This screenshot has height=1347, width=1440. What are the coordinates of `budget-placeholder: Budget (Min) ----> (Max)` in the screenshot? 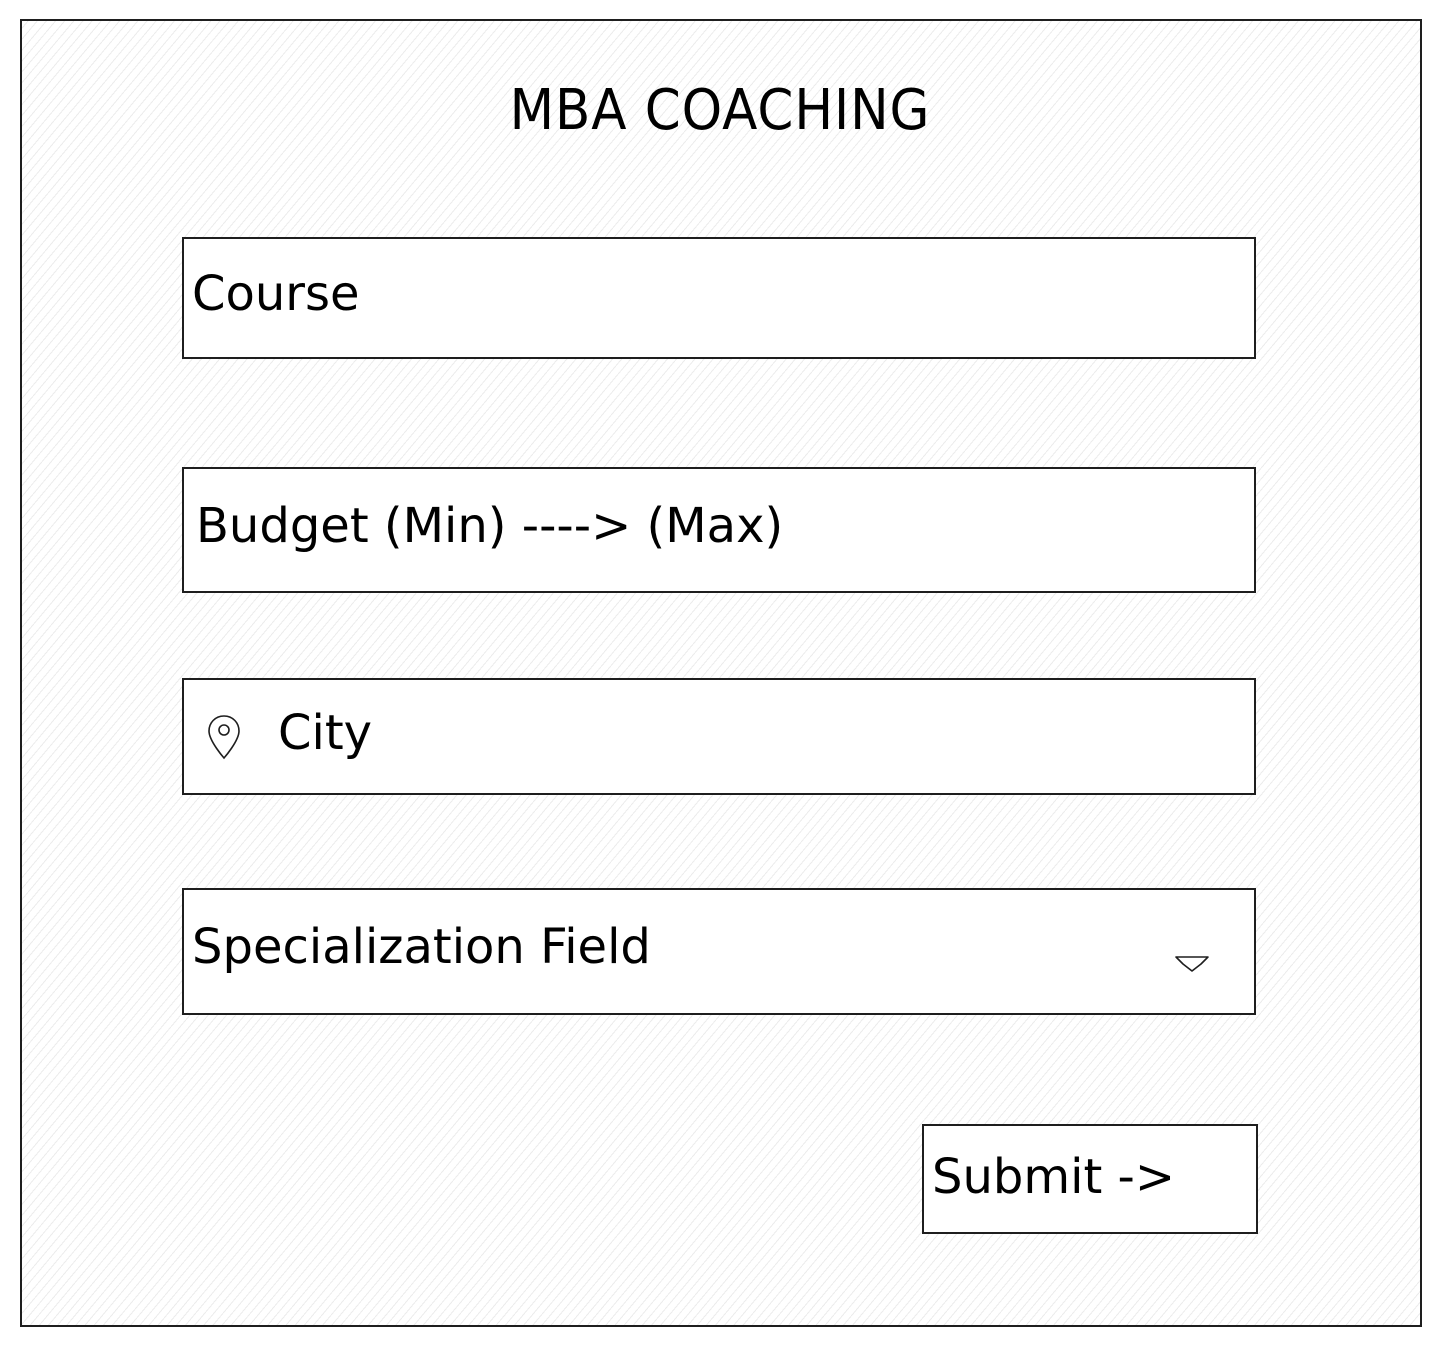 It's located at (490, 526).